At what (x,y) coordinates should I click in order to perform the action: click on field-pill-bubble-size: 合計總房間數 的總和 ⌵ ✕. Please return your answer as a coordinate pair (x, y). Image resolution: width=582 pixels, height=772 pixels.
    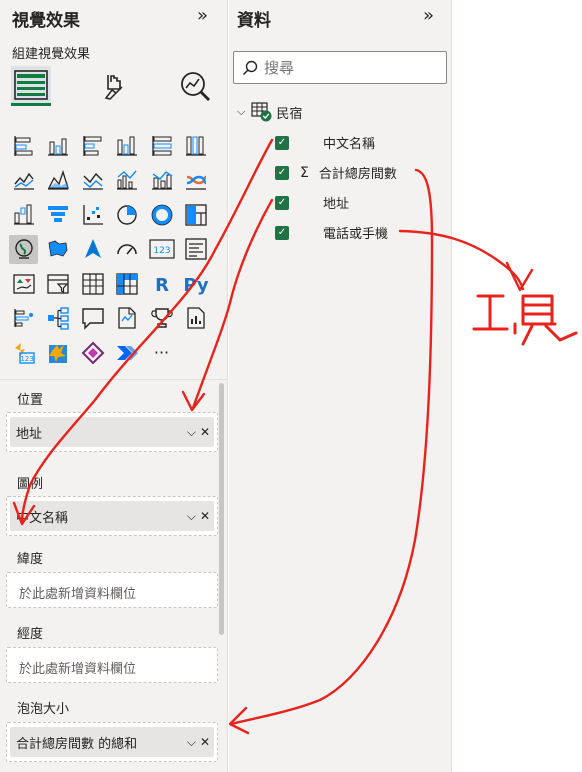
    Looking at the image, I should click on (112, 742).